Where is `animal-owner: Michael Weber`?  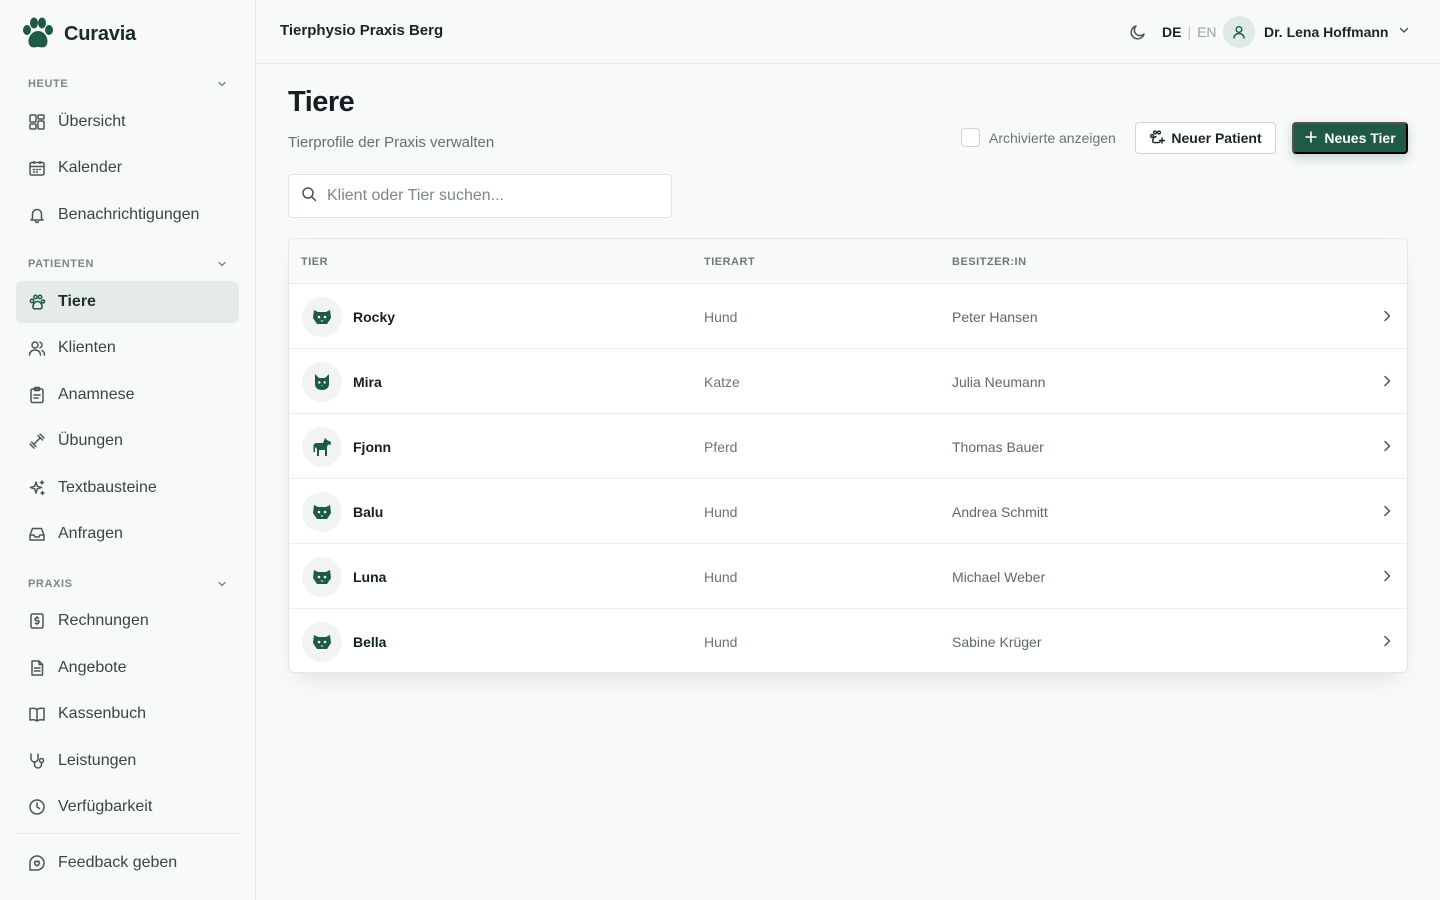 animal-owner: Michael Weber is located at coordinates (999, 577).